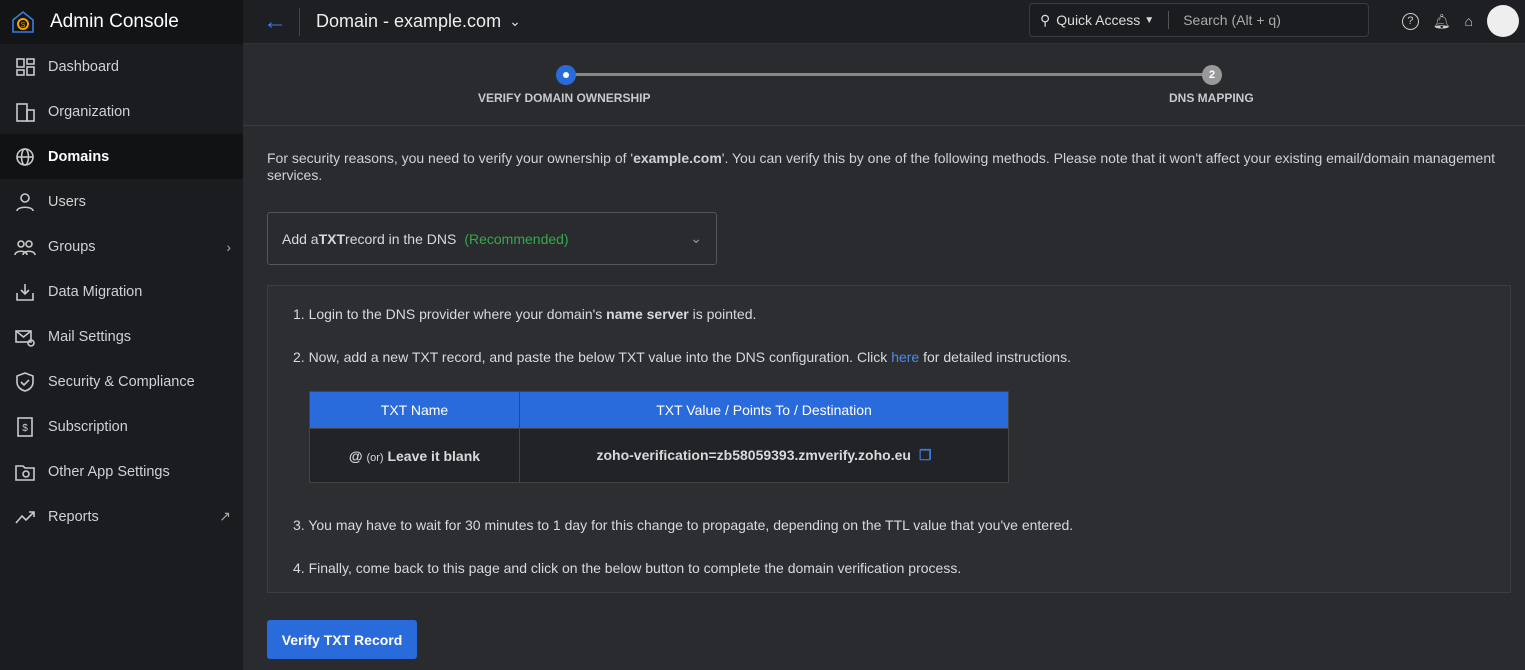 This screenshot has height=670, width=1525. What do you see at coordinates (1232, 20) in the screenshot?
I see `search-input: Search (Alt + q)` at bounding box center [1232, 20].